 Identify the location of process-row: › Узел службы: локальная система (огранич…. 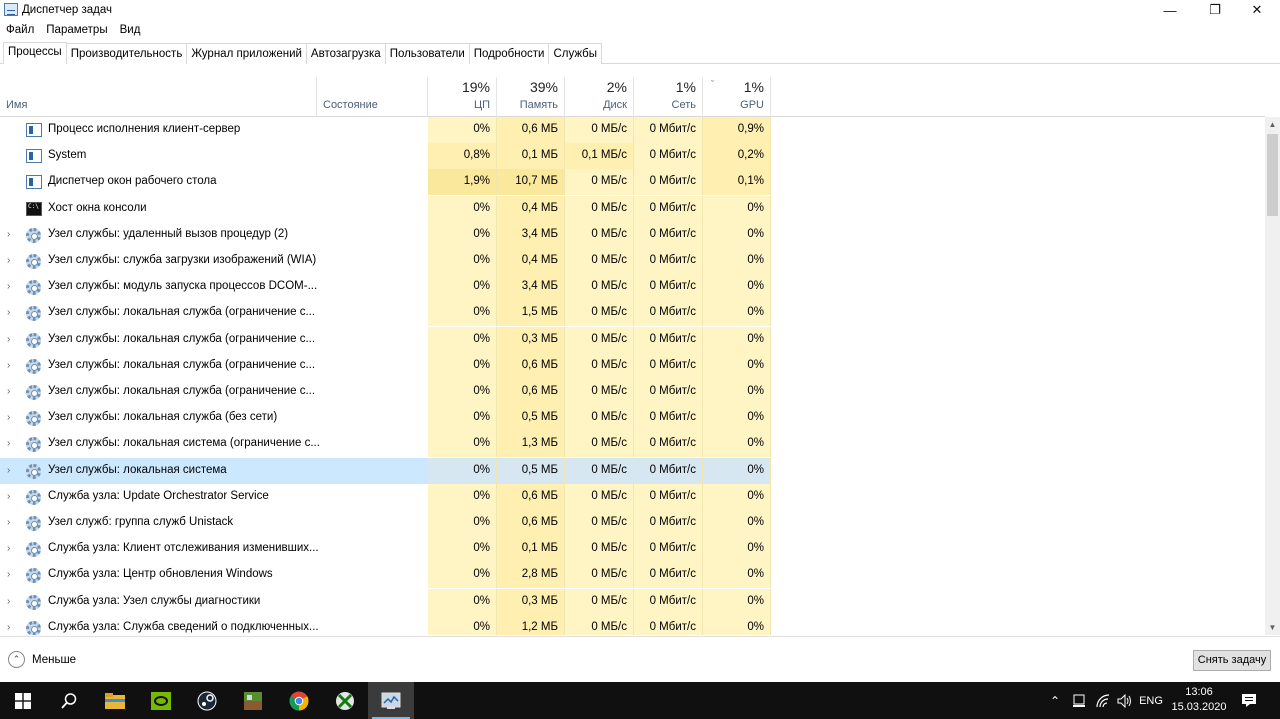
(632, 444).